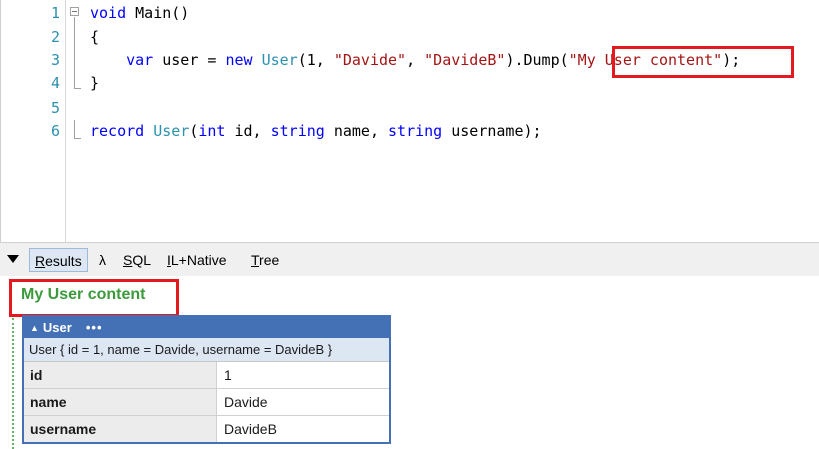  I want to click on tab-results: Results, so click(58, 260).